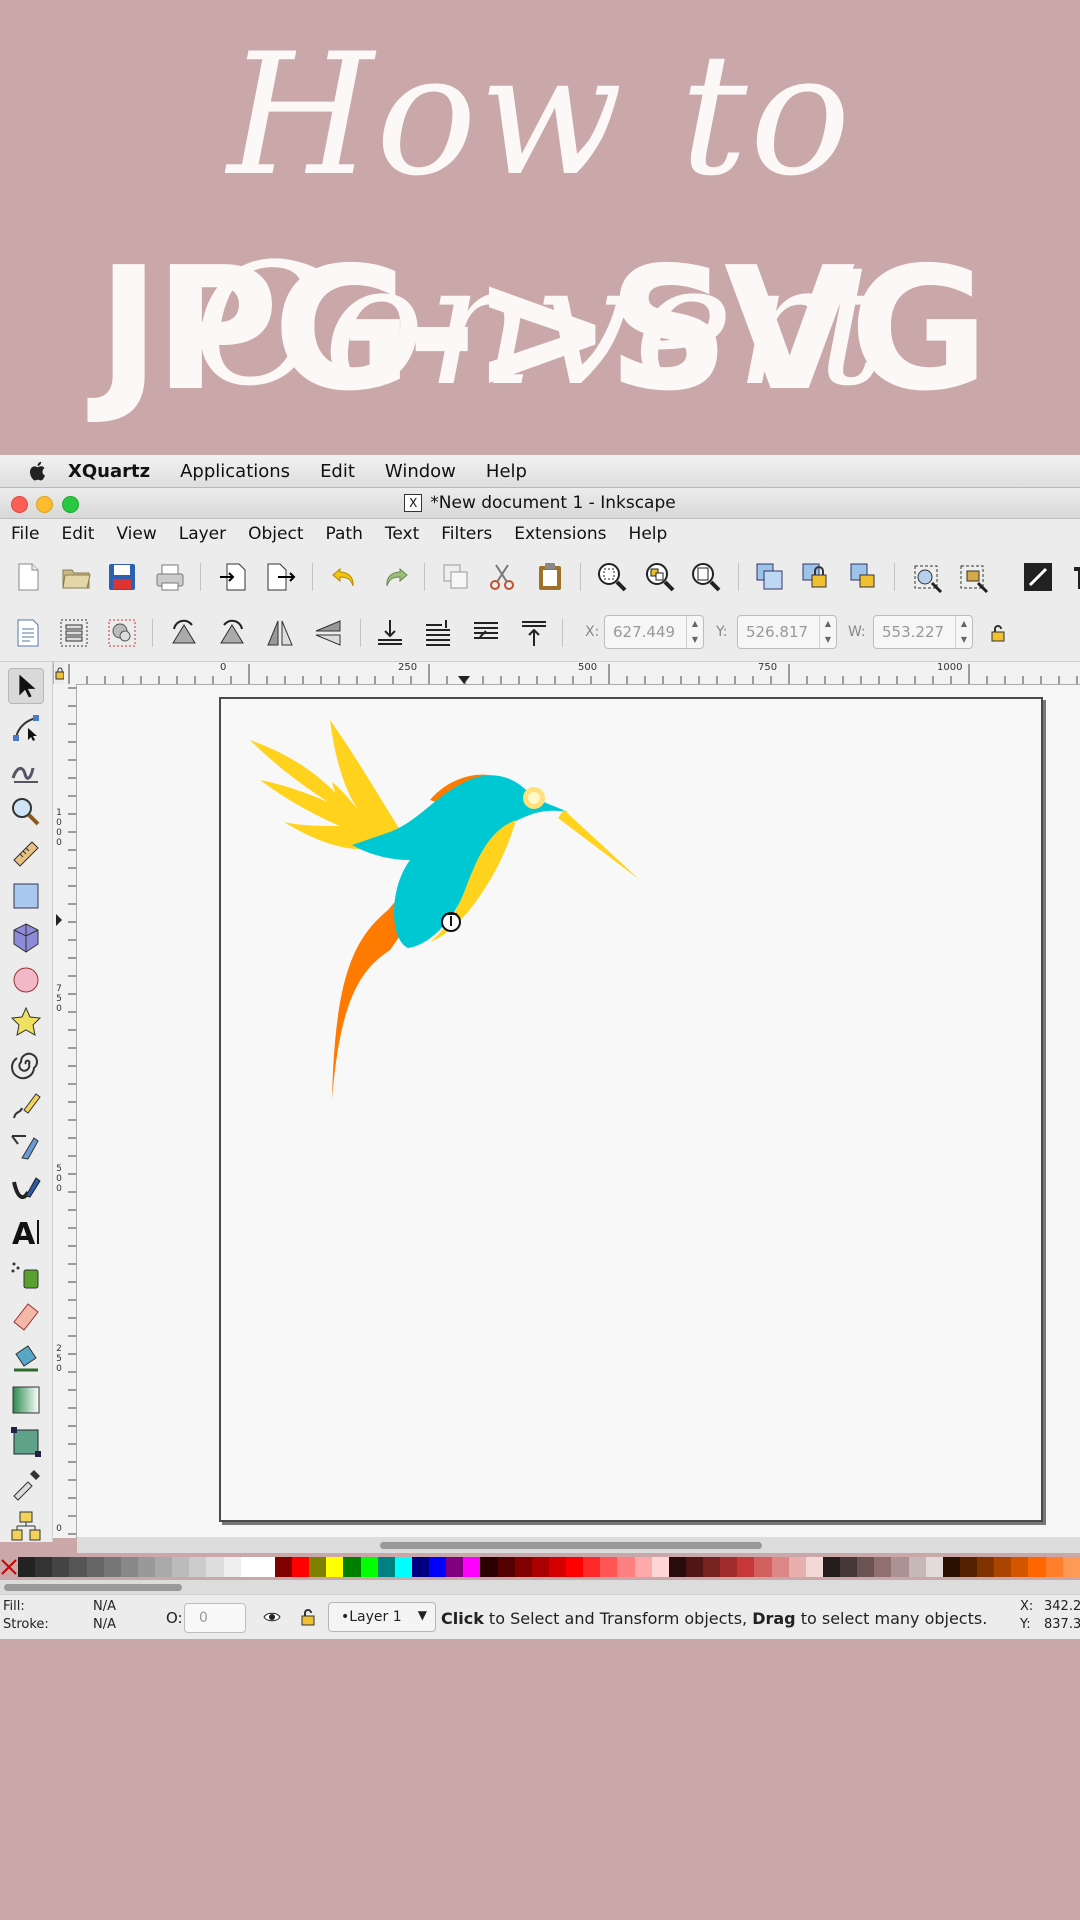 This screenshot has width=1080, height=1920. What do you see at coordinates (571, 1545) in the screenshot?
I see `horizontal-scrollbar-thumb` at bounding box center [571, 1545].